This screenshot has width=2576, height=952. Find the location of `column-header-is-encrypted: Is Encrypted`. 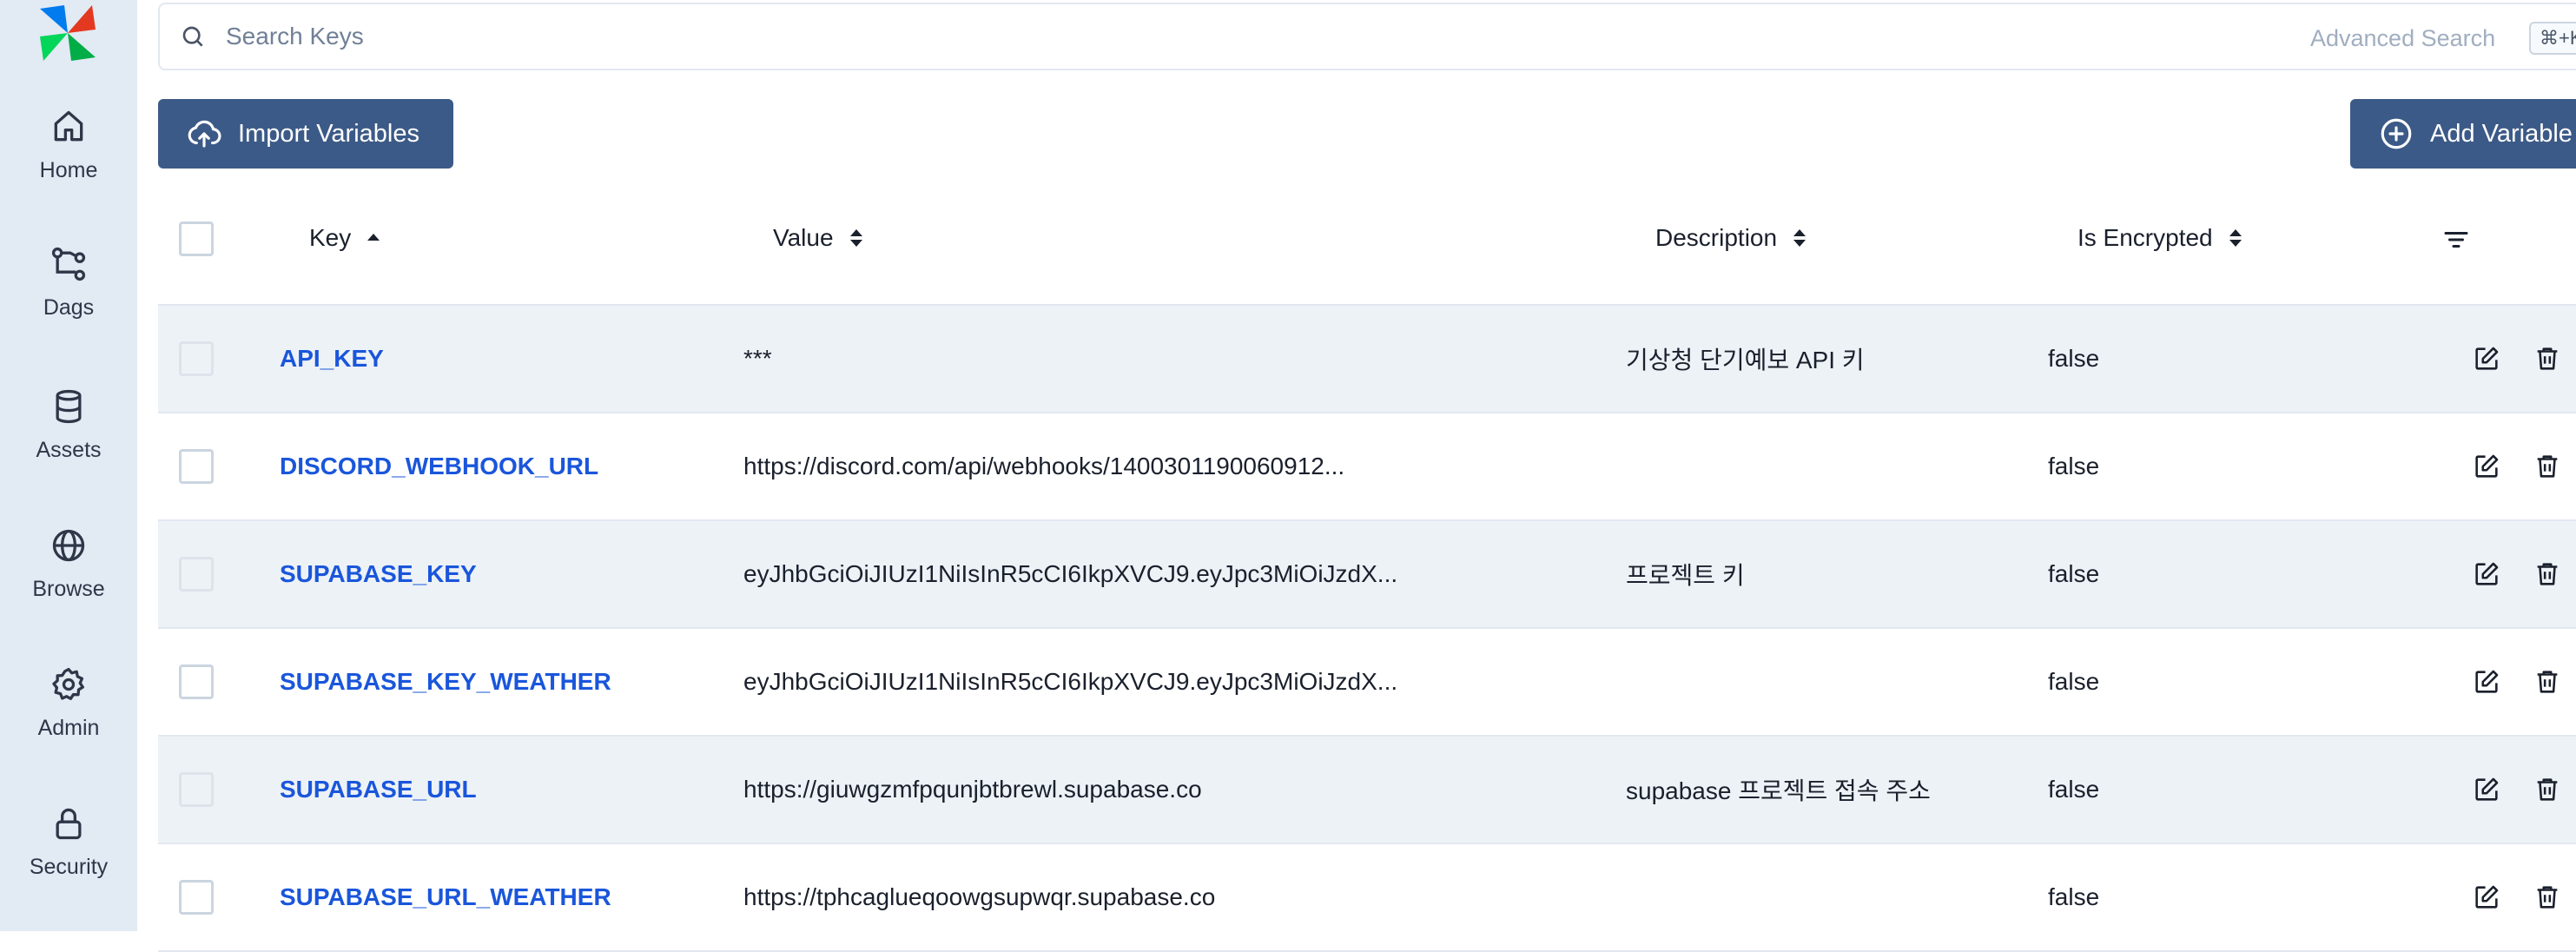

column-header-is-encrypted: Is Encrypted is located at coordinates (2160, 238).